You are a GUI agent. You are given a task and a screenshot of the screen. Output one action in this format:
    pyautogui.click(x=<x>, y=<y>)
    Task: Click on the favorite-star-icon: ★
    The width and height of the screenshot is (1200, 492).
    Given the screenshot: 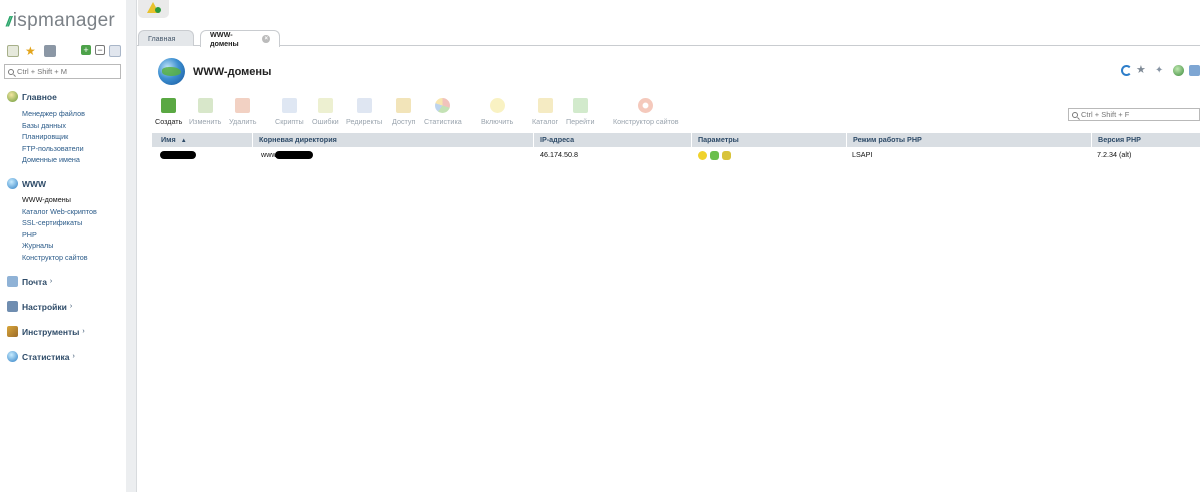 What is the action you would take?
    pyautogui.click(x=1141, y=70)
    